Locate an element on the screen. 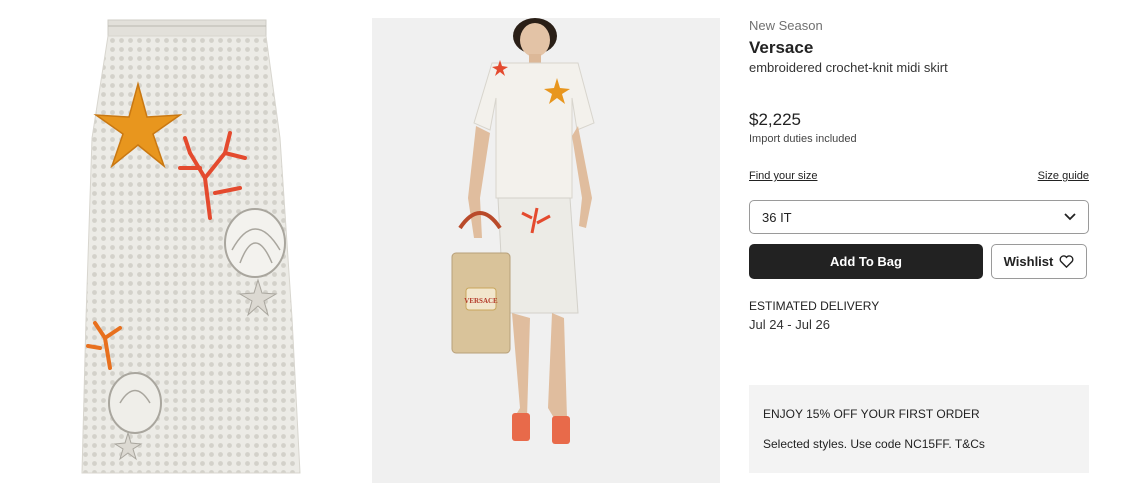 The height and width of the screenshot is (491, 1136). size-guide-link: Size guide is located at coordinates (1063, 176).